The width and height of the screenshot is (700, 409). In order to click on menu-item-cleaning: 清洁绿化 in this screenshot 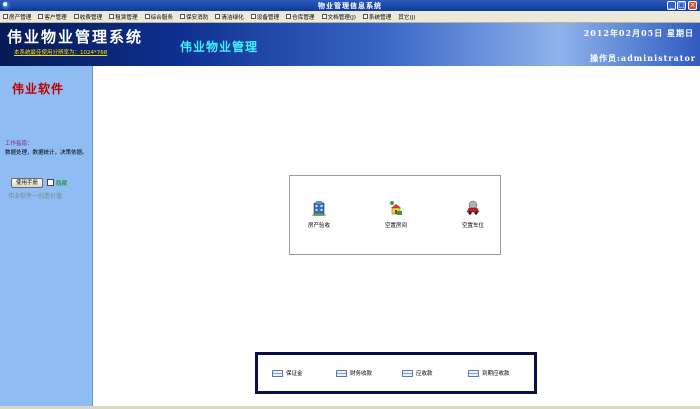, I will do `click(229, 17)`.